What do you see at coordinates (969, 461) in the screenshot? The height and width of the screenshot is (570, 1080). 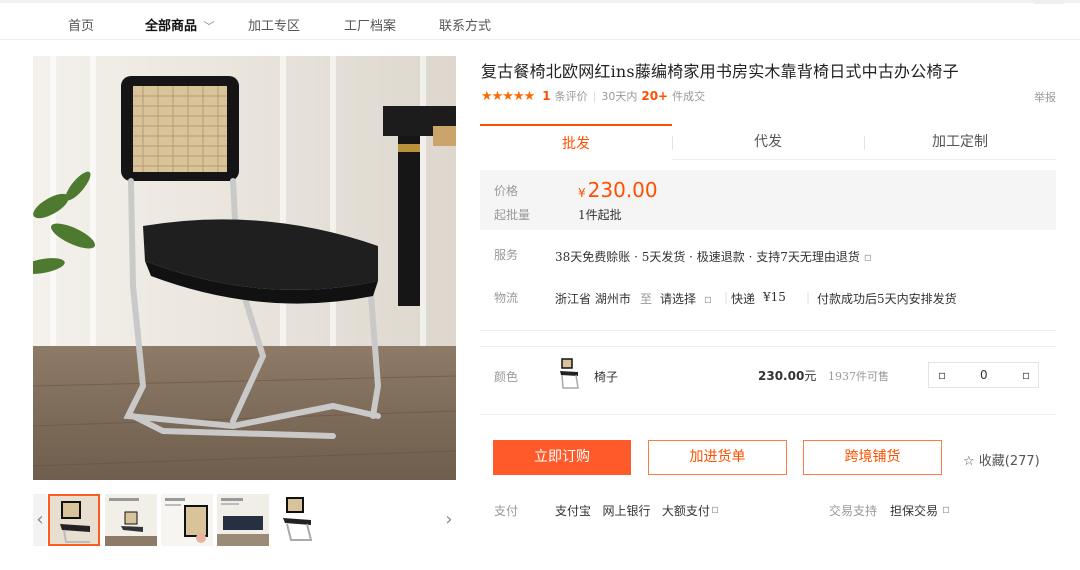 I see `star-icon: ☆` at bounding box center [969, 461].